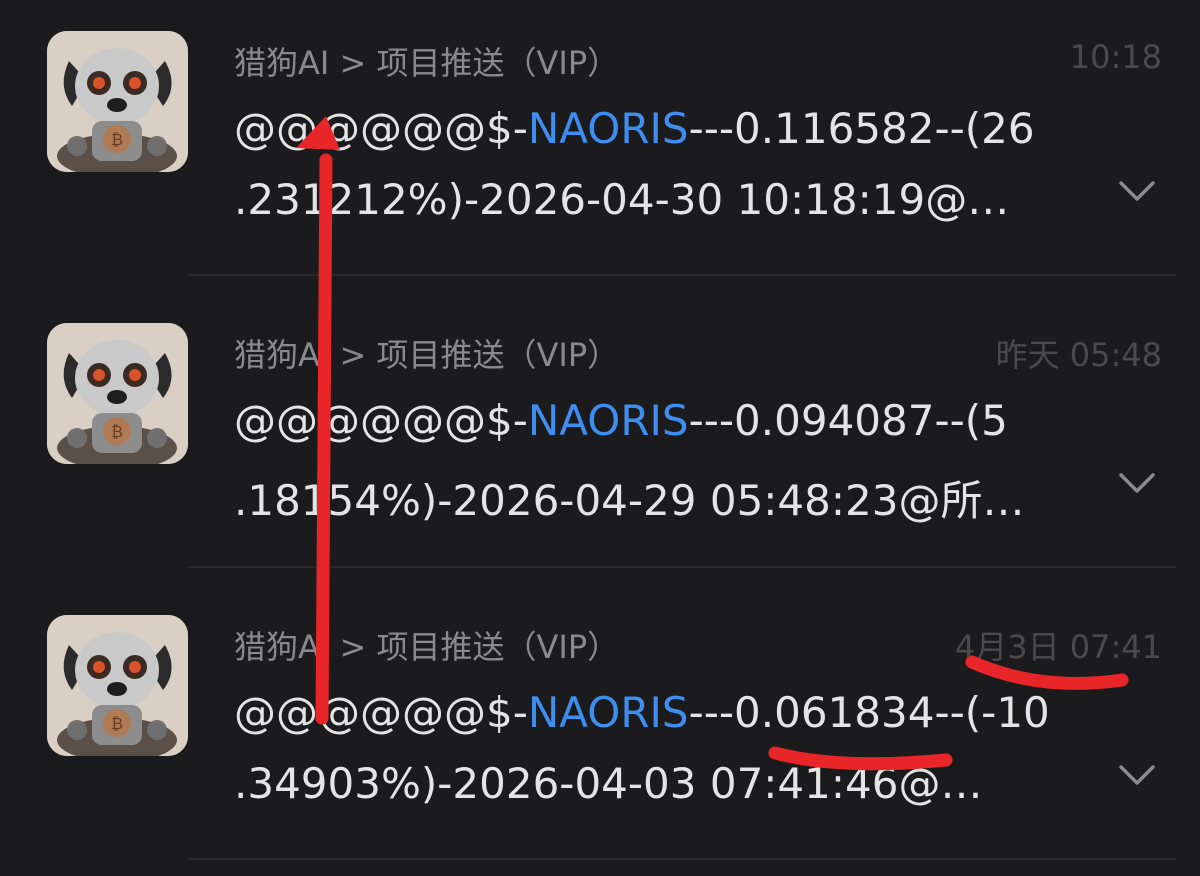  Describe the element at coordinates (1058, 647) in the screenshot. I see `message-time: 4月3日 07:41` at that location.